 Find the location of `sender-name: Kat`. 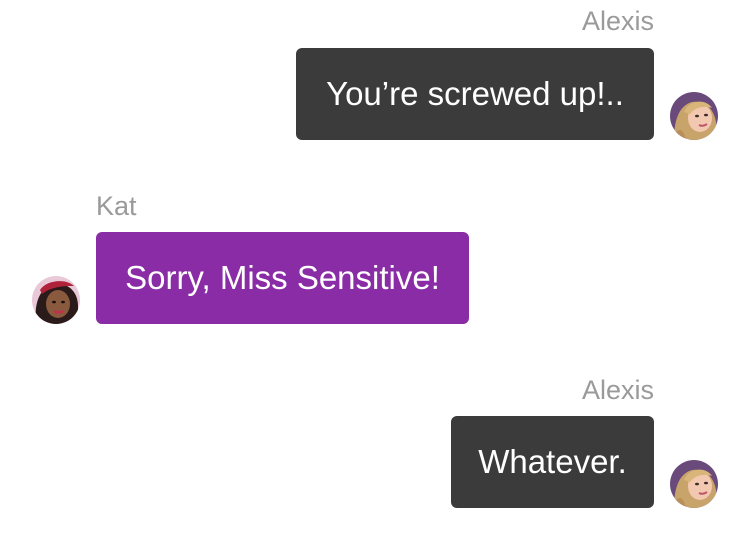

sender-name: Kat is located at coordinates (116, 206).